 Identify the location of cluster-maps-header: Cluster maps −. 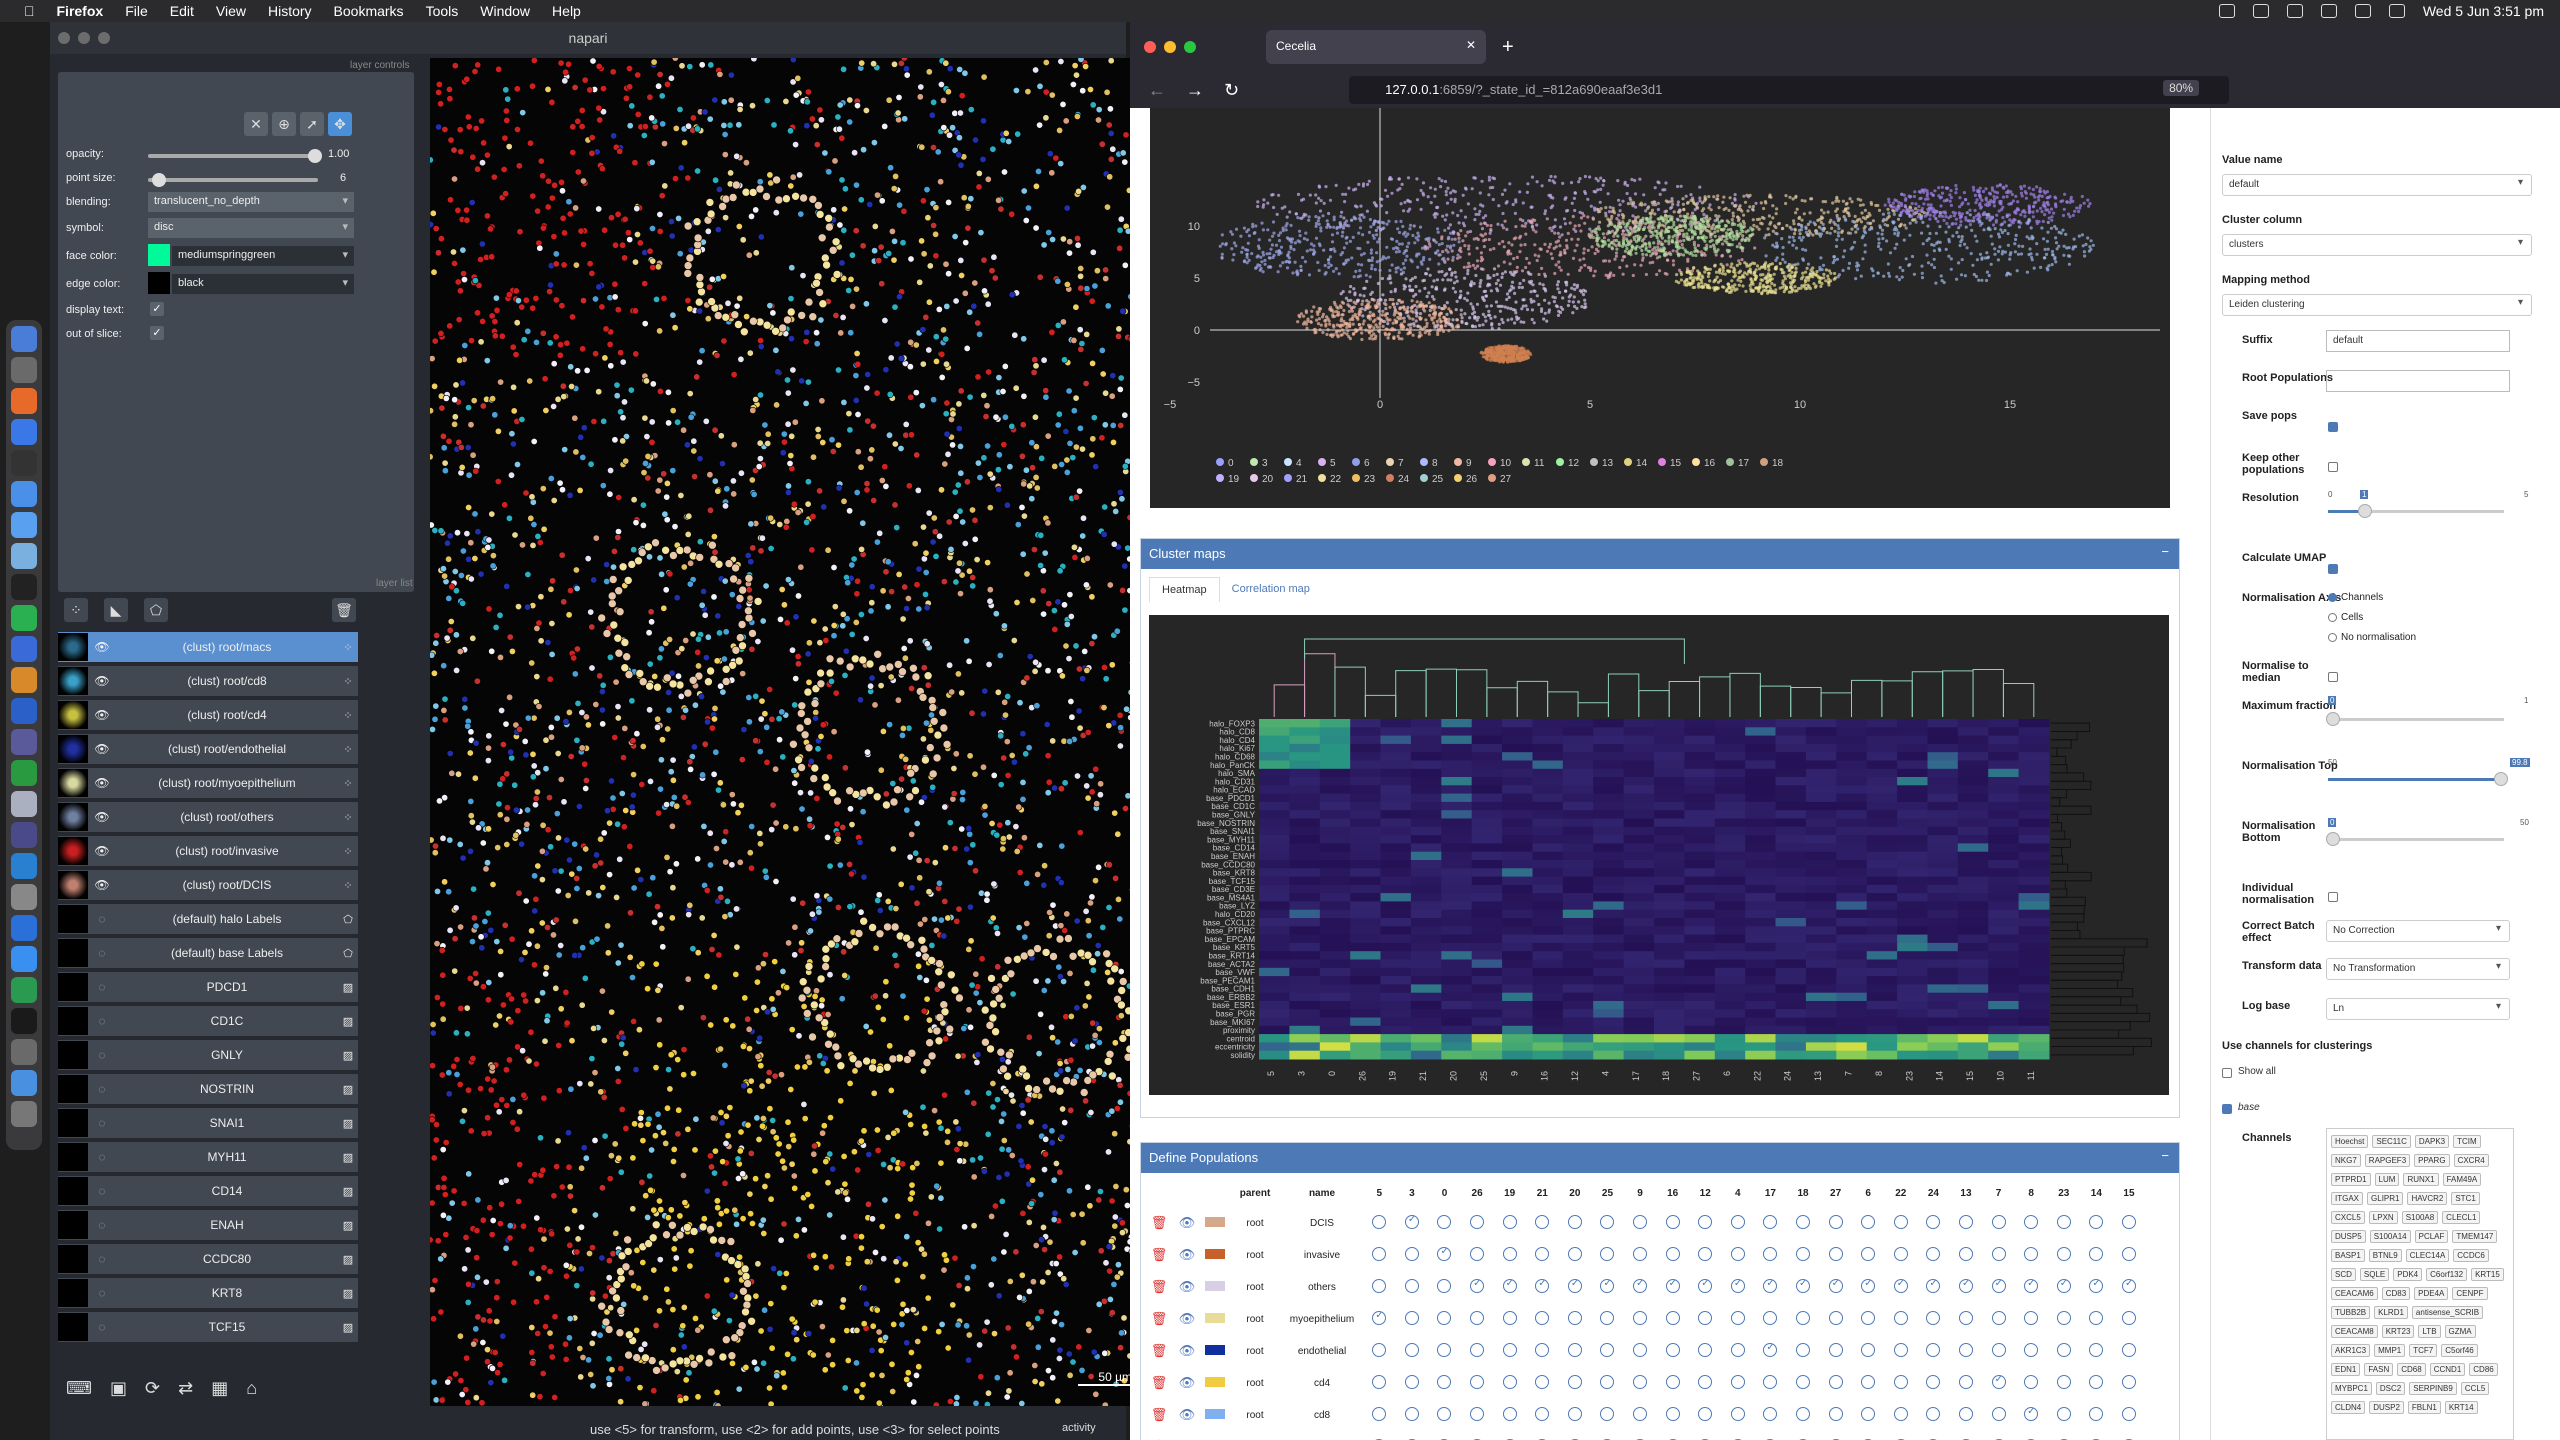
(1660, 554).